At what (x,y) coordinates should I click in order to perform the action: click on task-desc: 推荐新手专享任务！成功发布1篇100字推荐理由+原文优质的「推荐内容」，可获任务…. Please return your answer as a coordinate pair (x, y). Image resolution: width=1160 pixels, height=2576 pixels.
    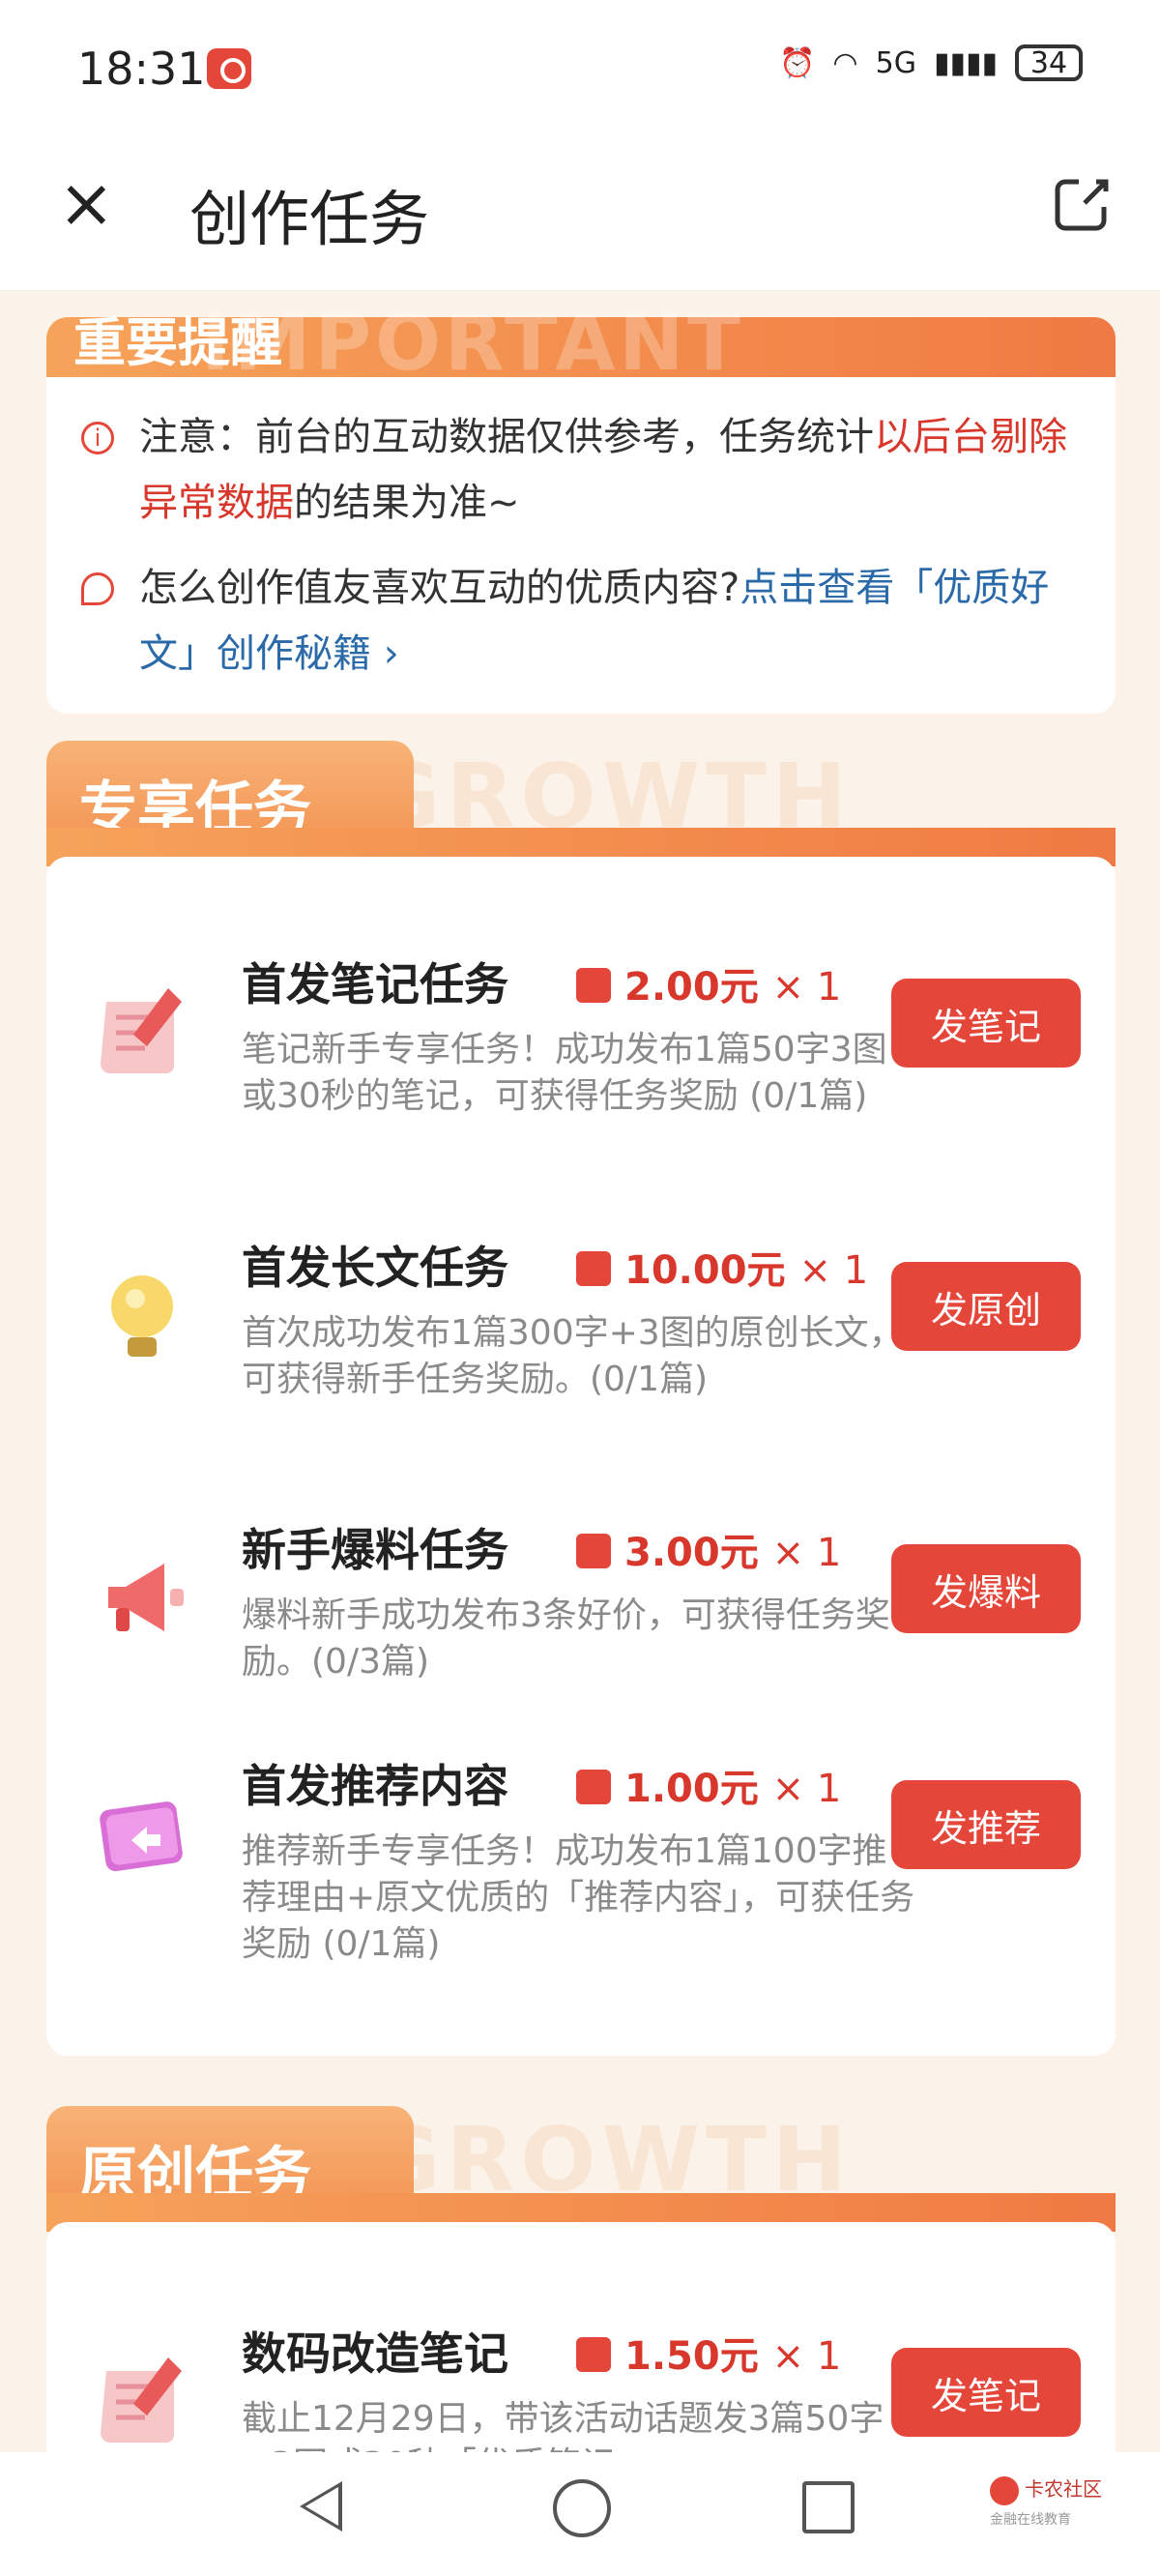
    Looking at the image, I should click on (578, 1897).